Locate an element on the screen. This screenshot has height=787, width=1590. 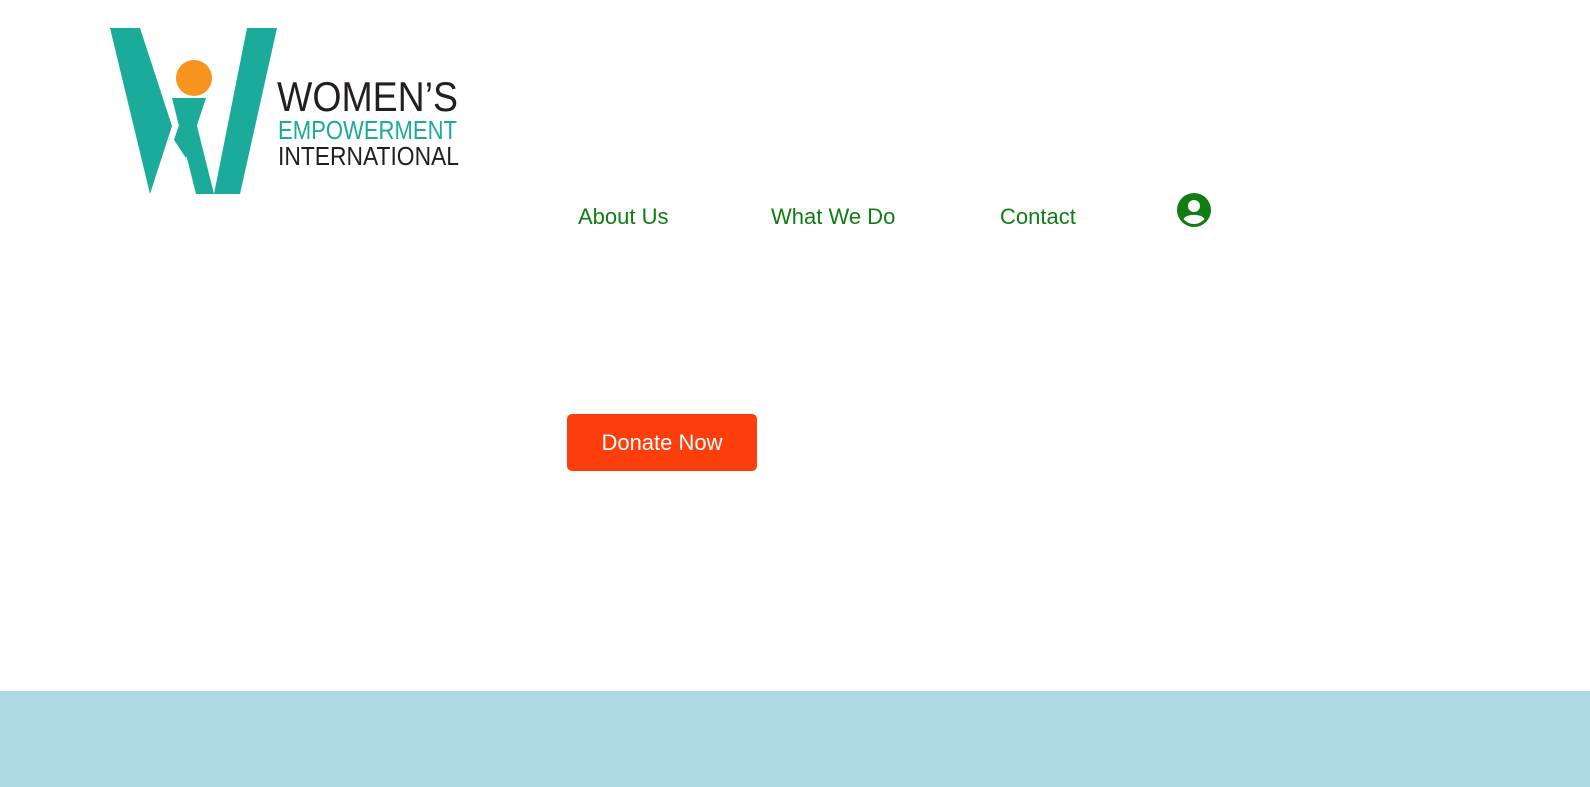
nav-link-about-us: About Us is located at coordinates (623, 217).